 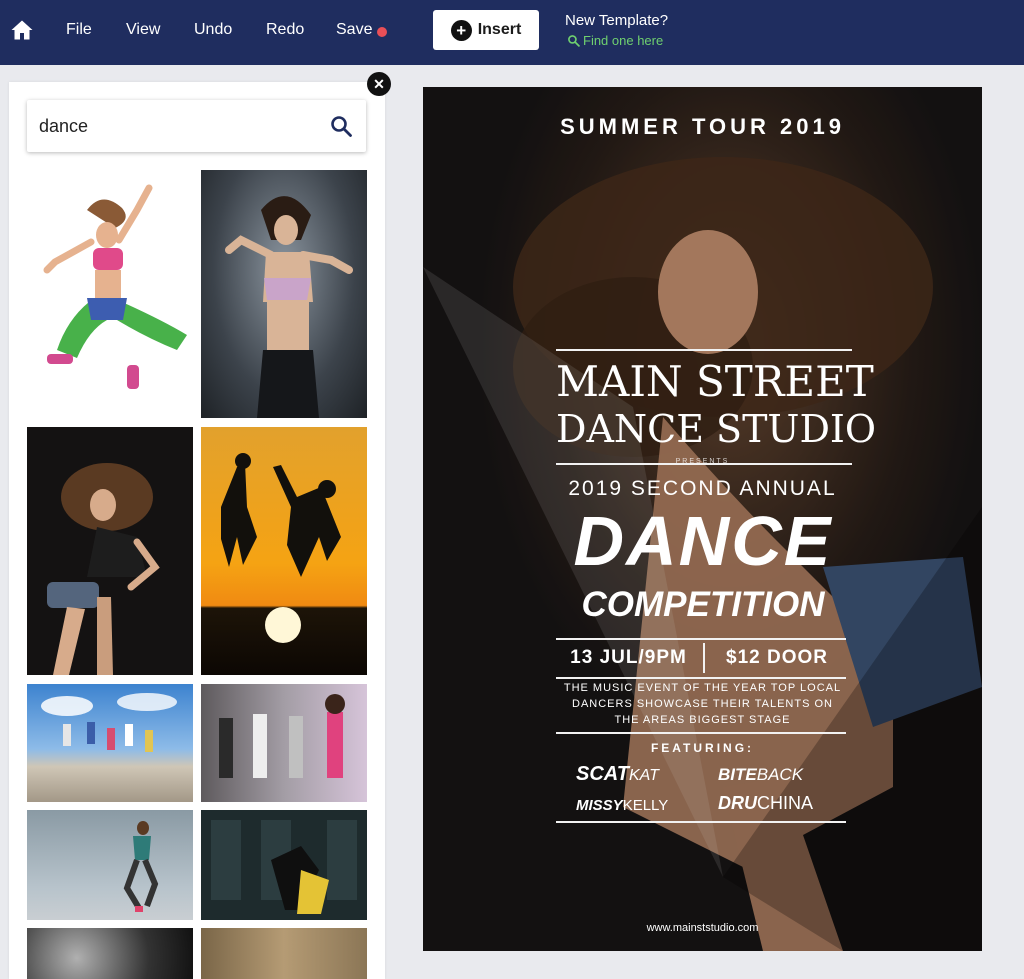 What do you see at coordinates (701, 822) in the screenshot?
I see `poster-divider-bottom` at bounding box center [701, 822].